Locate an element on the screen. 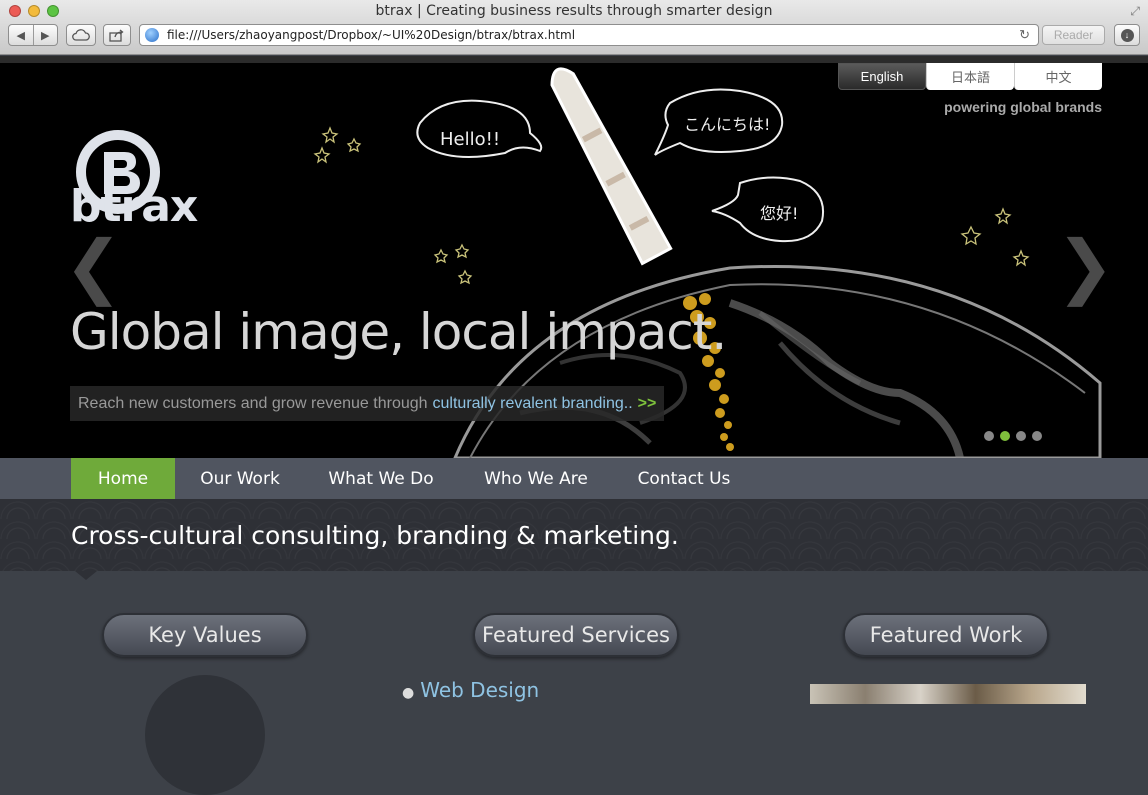  slide-pagination is located at coordinates (1013, 436).